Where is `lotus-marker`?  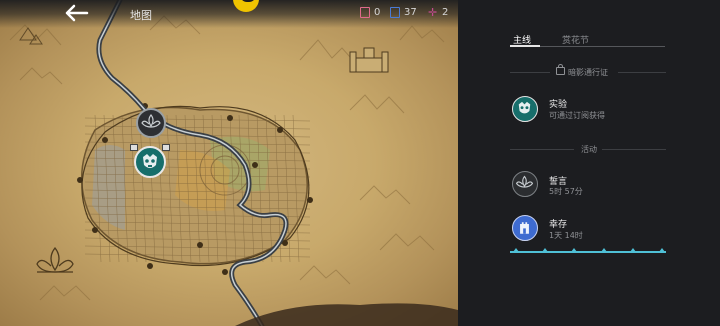
lotus-marker is located at coordinates (151, 123).